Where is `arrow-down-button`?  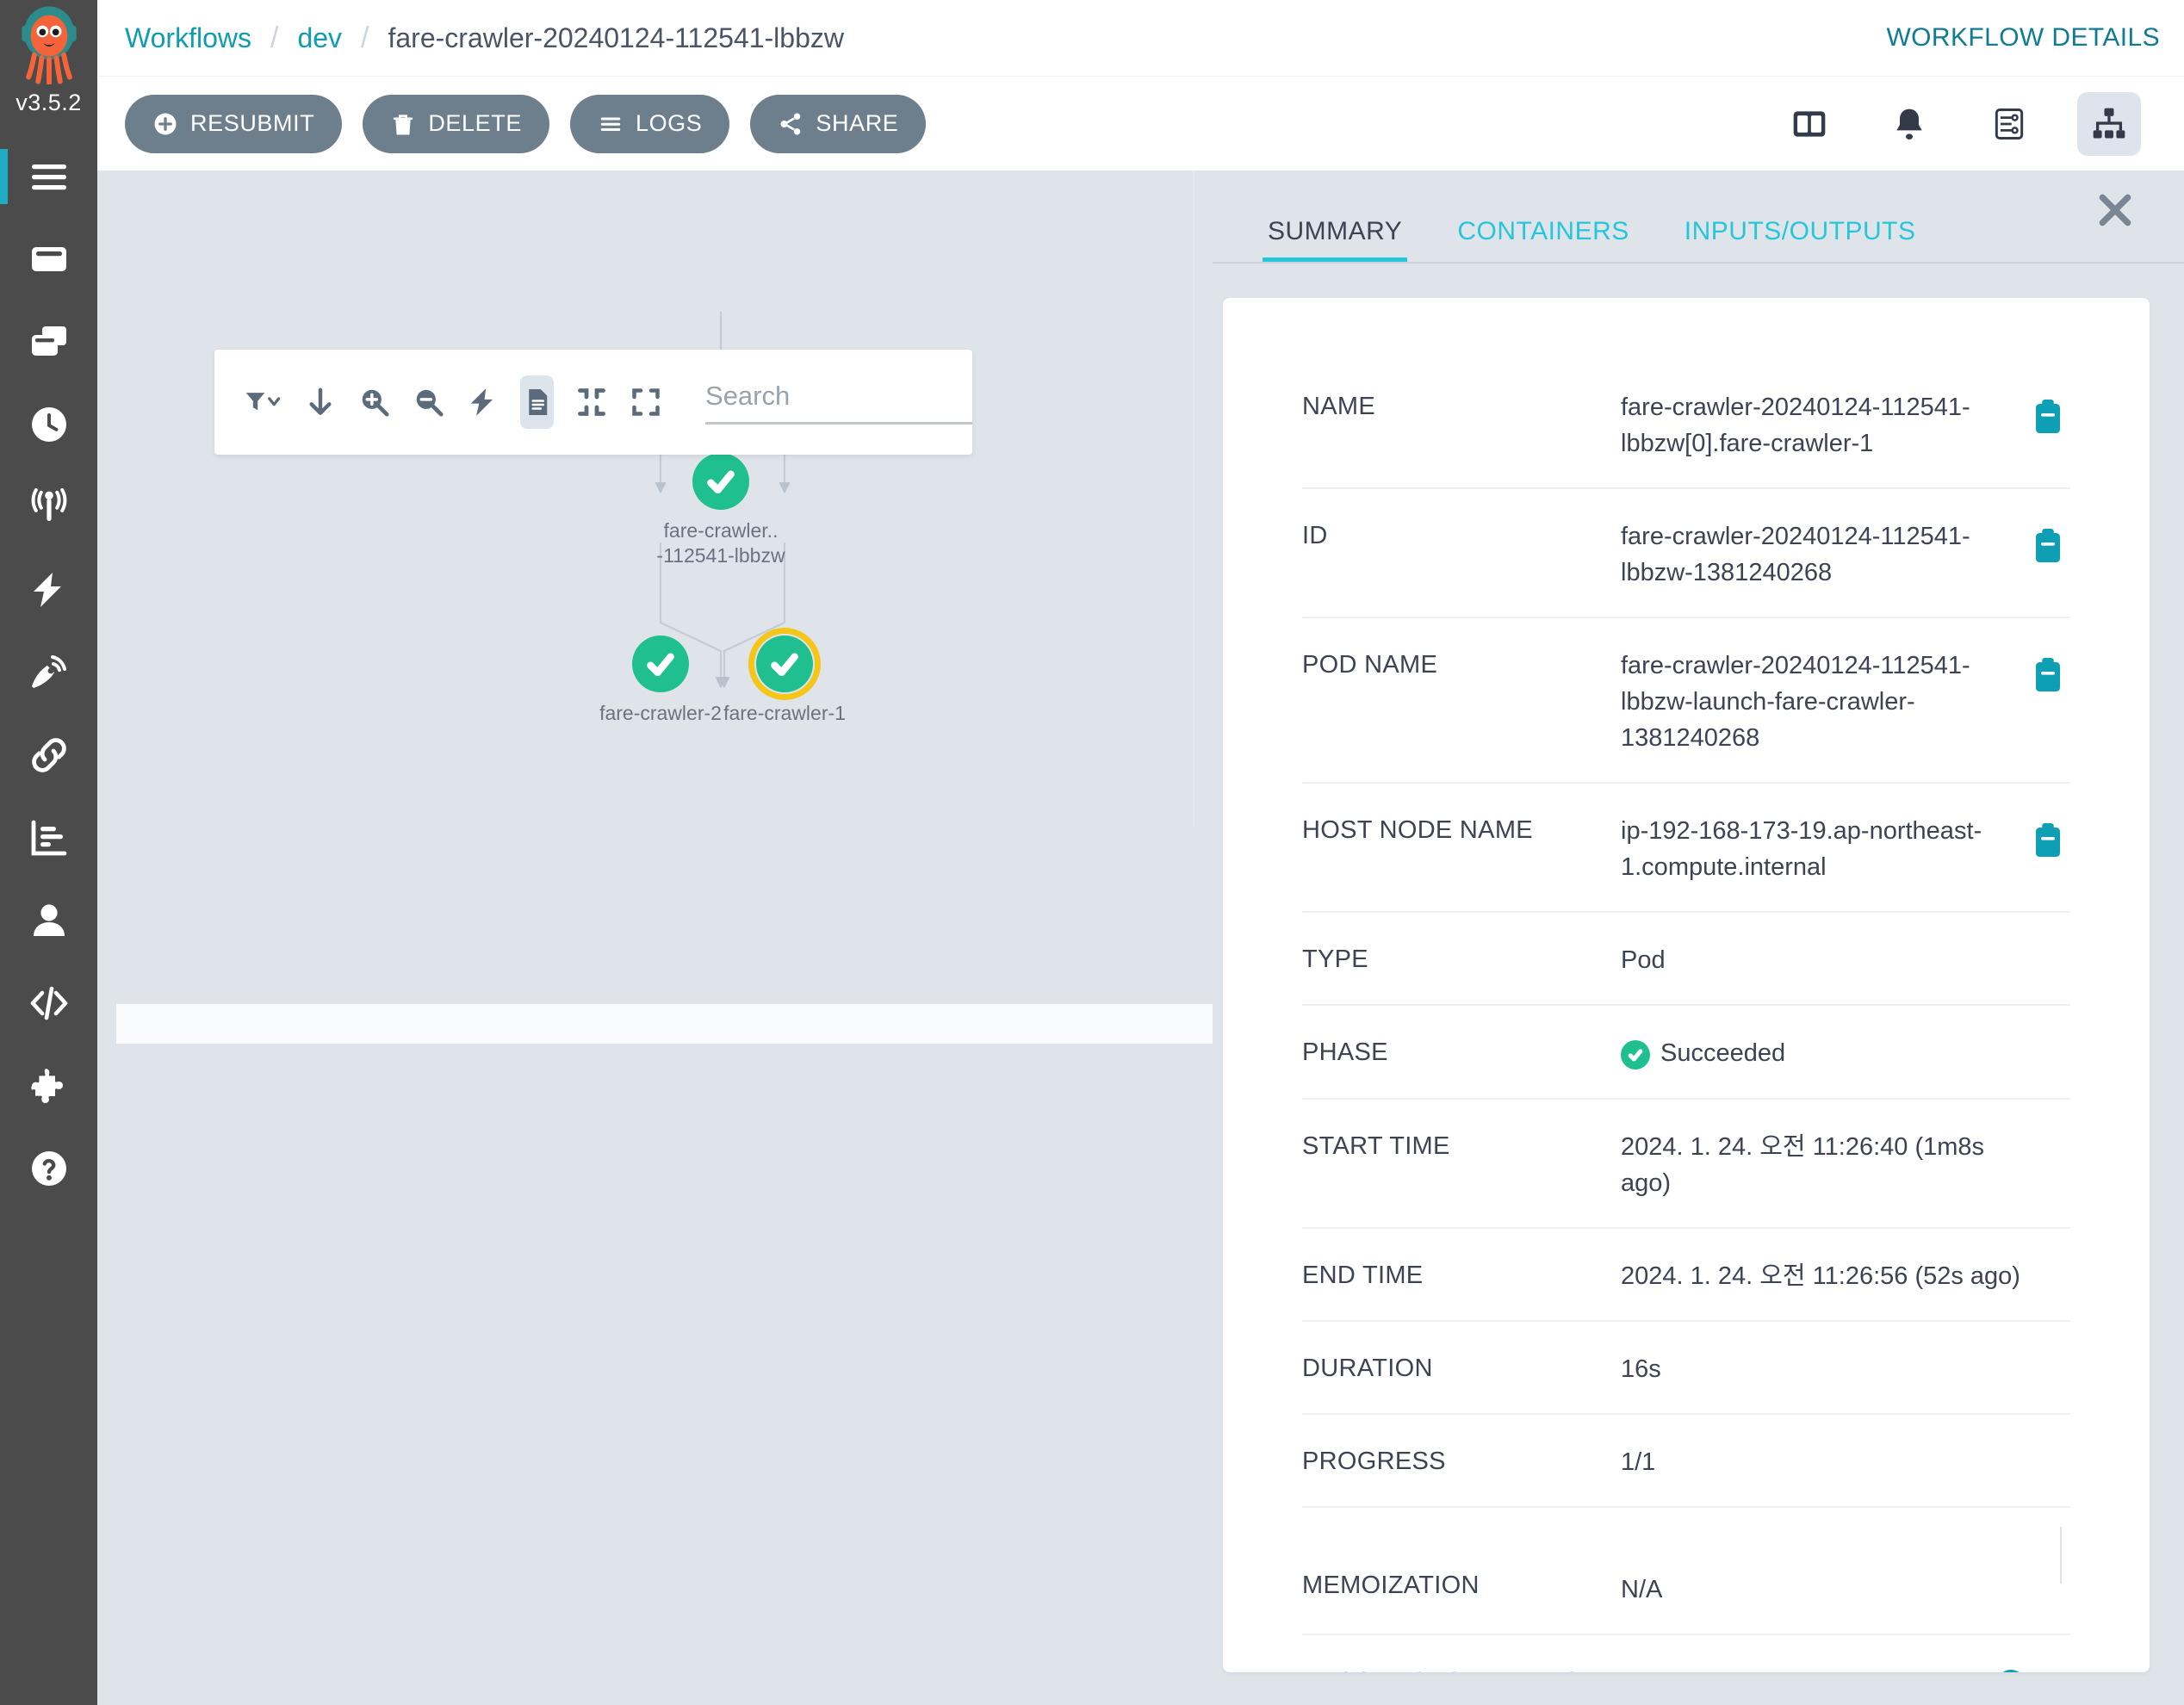
arrow-down-button is located at coordinates (321, 402).